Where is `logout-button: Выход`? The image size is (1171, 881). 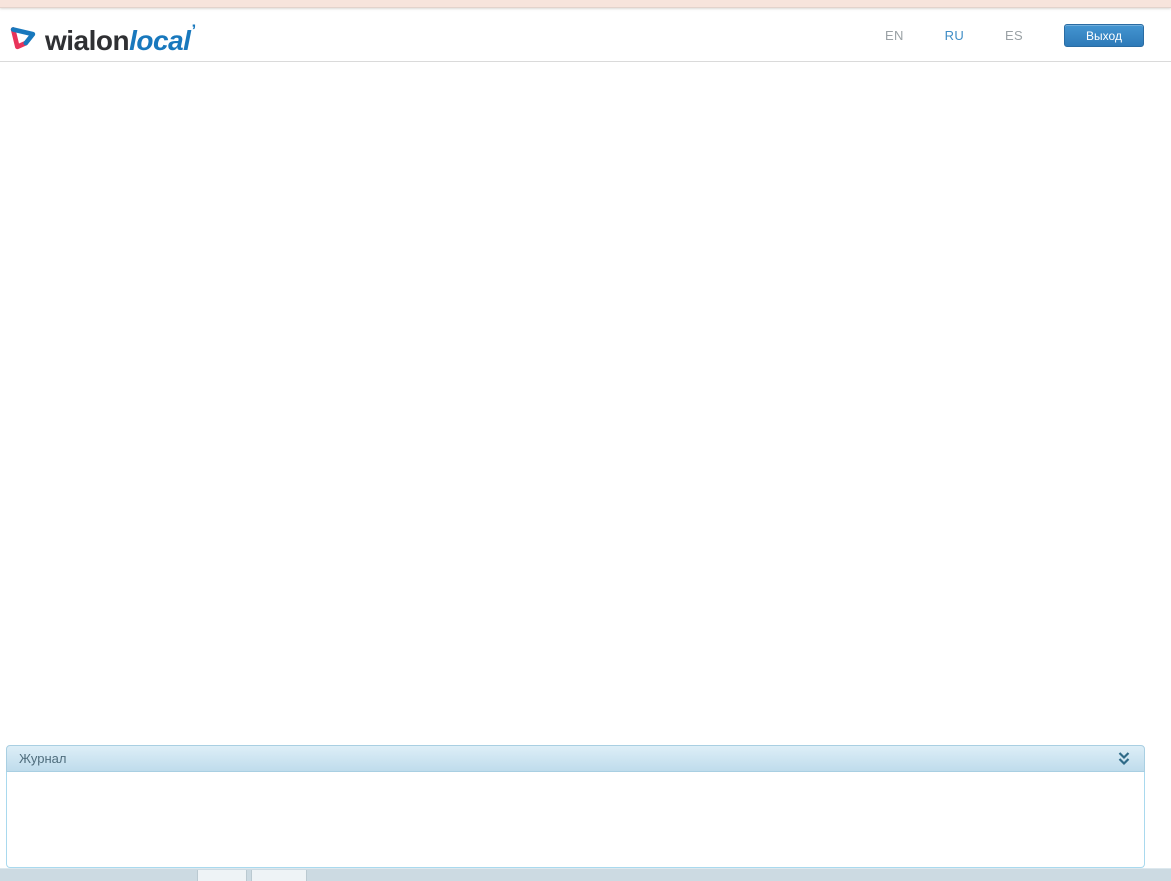
logout-button: Выход is located at coordinates (1104, 35).